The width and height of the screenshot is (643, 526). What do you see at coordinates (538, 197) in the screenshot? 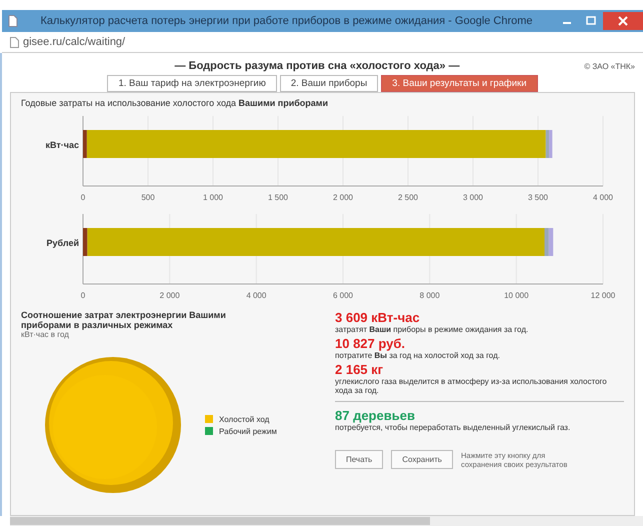
I see `tick-label: 3 500` at bounding box center [538, 197].